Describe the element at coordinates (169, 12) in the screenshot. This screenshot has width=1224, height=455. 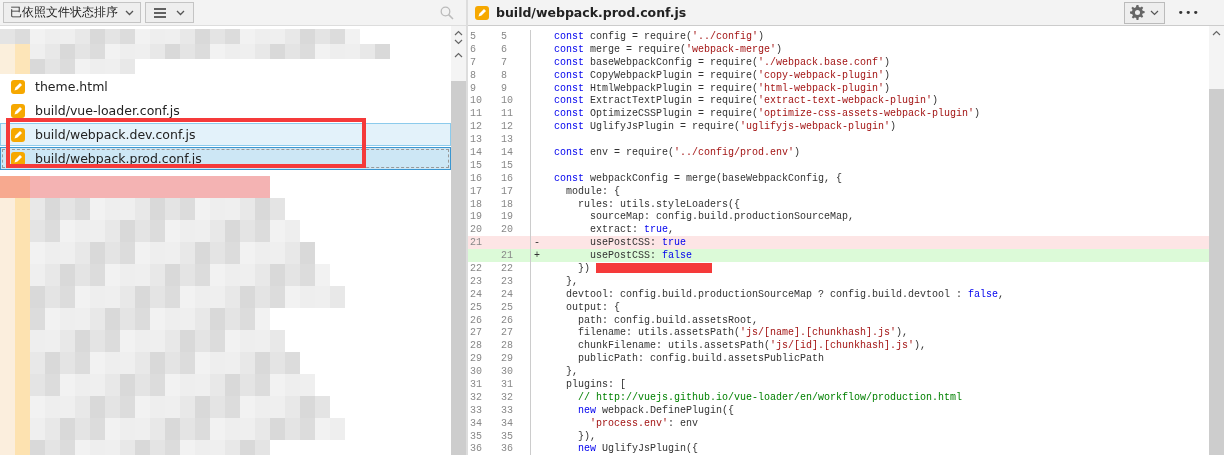
I see `view-mode-dropdown` at that location.